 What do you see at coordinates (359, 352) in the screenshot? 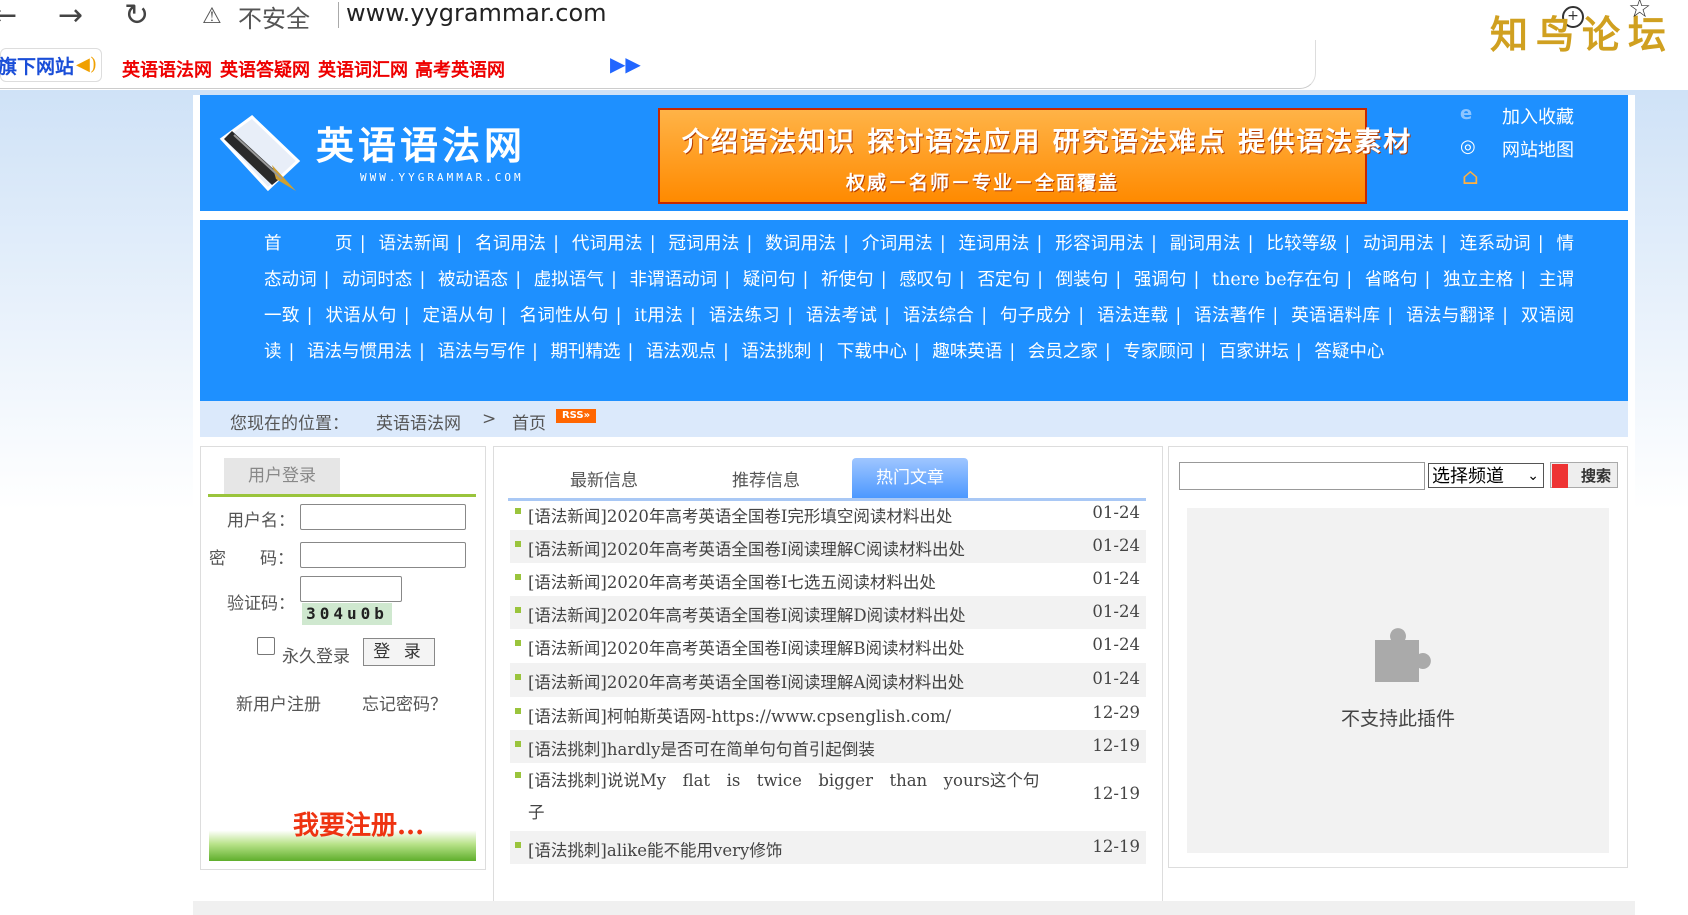
I see `nav-item: 语法与惯用法` at bounding box center [359, 352].